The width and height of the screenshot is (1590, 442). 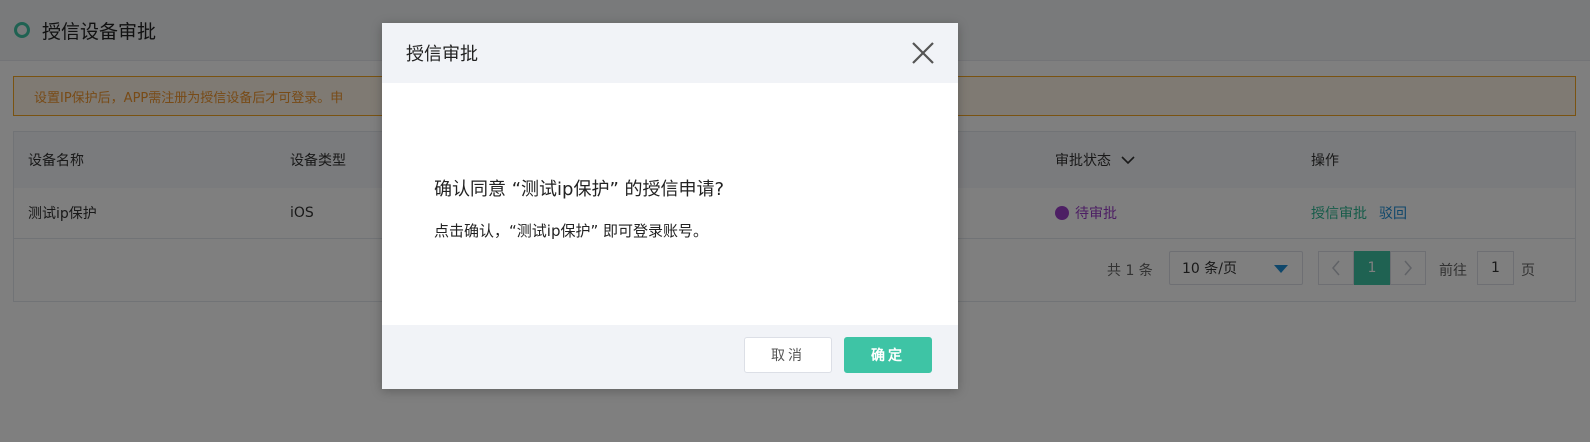 I want to click on dialog-header: 授信审批, so click(x=670, y=53).